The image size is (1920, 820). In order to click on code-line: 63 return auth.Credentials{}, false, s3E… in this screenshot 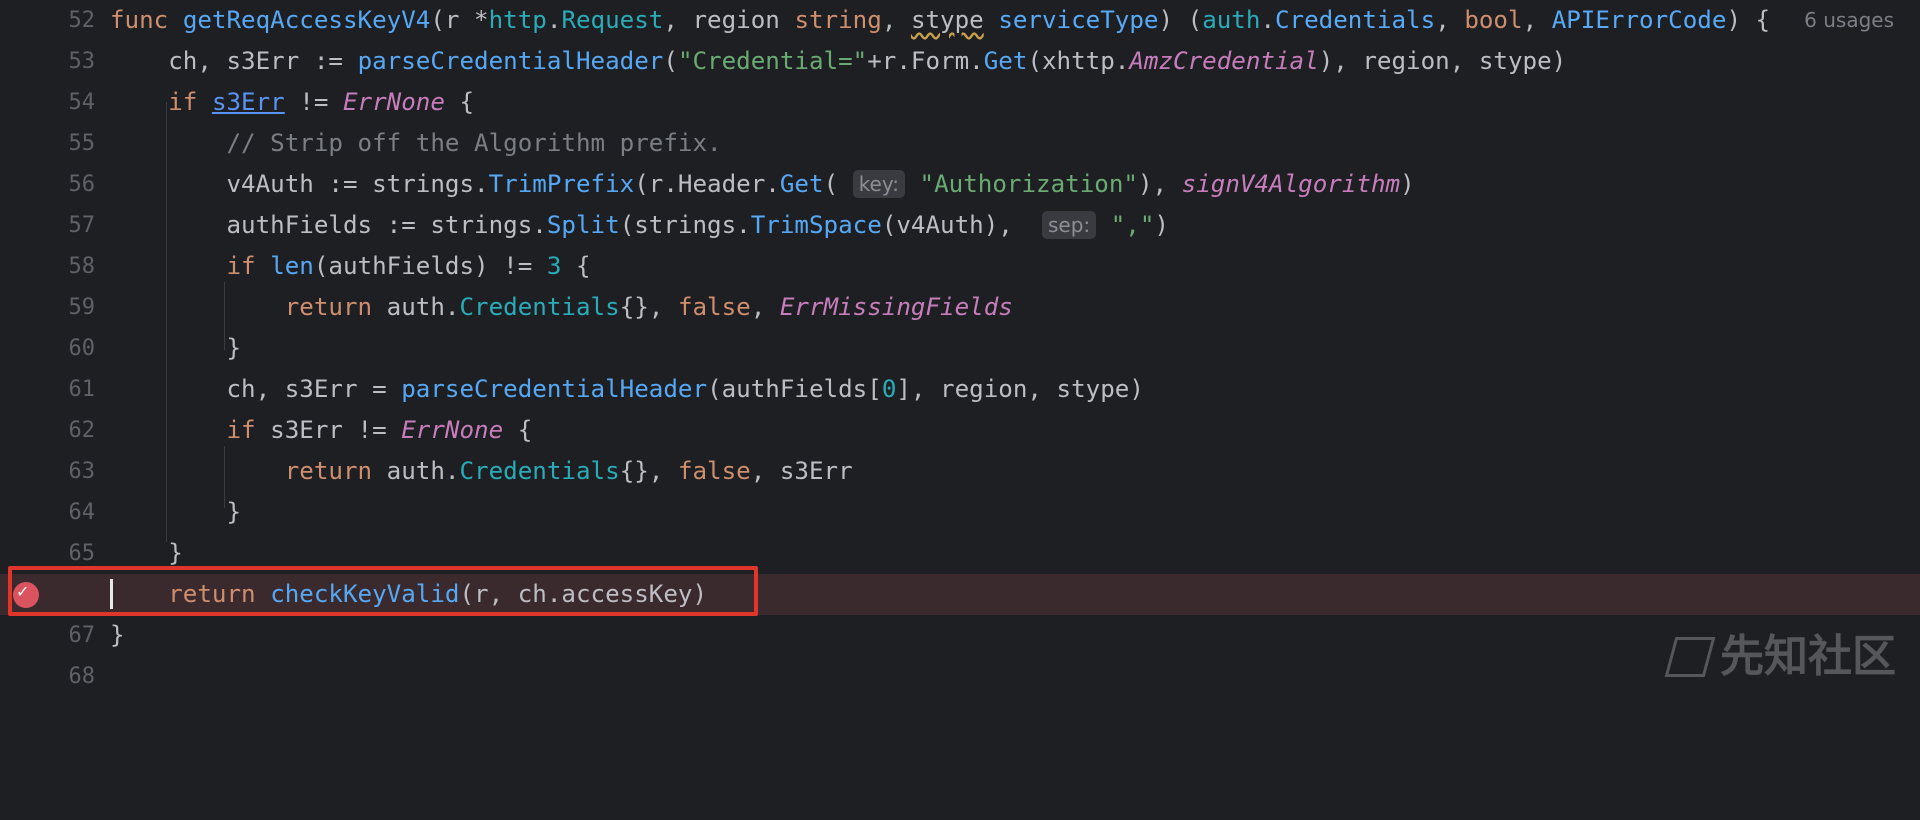, I will do `click(960, 471)`.